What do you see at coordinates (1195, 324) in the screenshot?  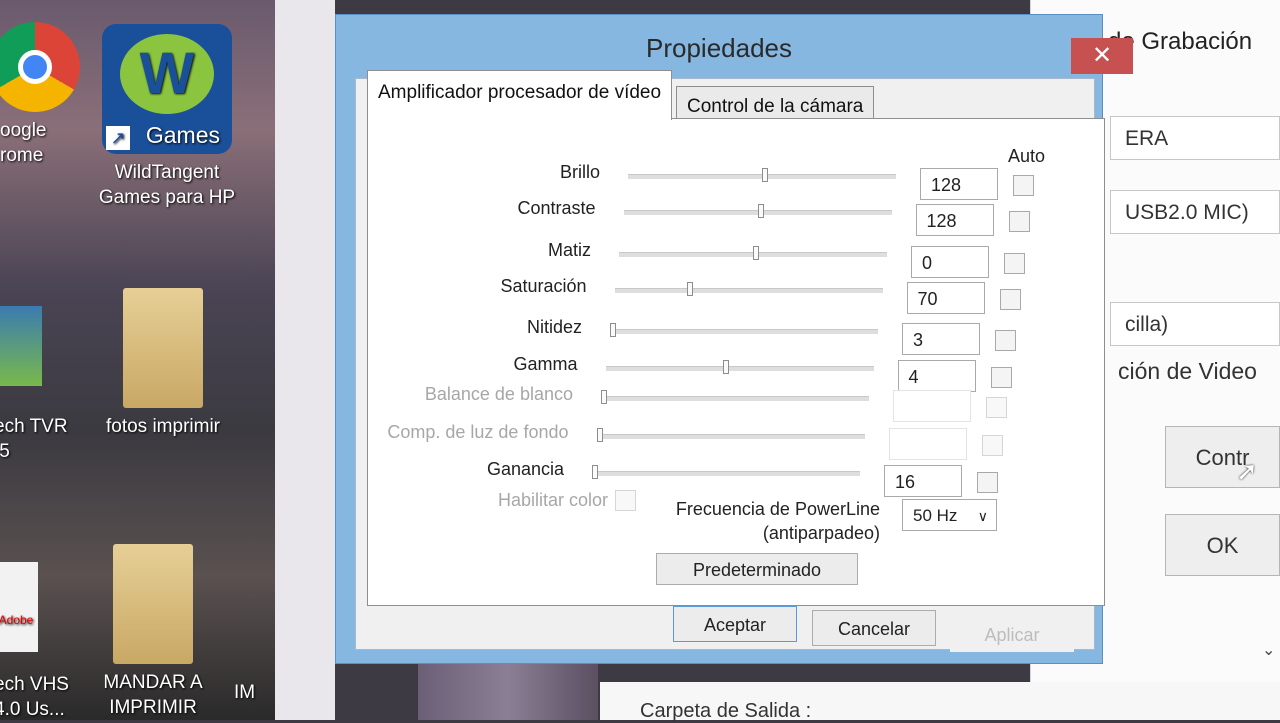 I see `input-field: cilla)` at bounding box center [1195, 324].